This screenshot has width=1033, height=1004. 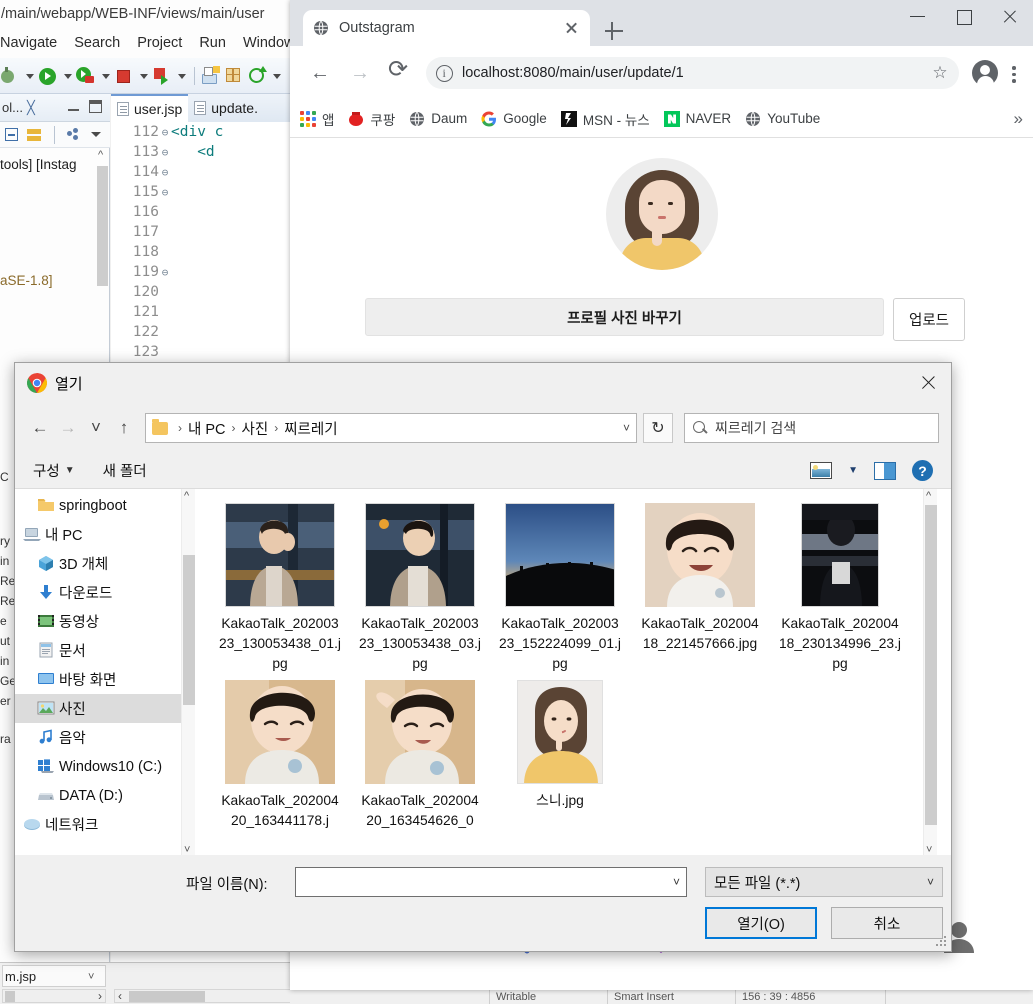 What do you see at coordinates (276, 76) in the screenshot?
I see `refresh-dropdown-icon` at bounding box center [276, 76].